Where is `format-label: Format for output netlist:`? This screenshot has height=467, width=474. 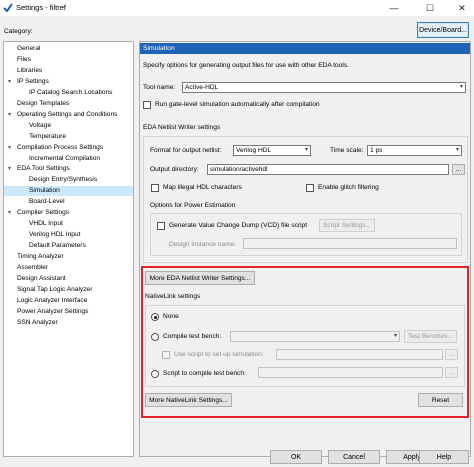
format-label: Format for output netlist: is located at coordinates (186, 150).